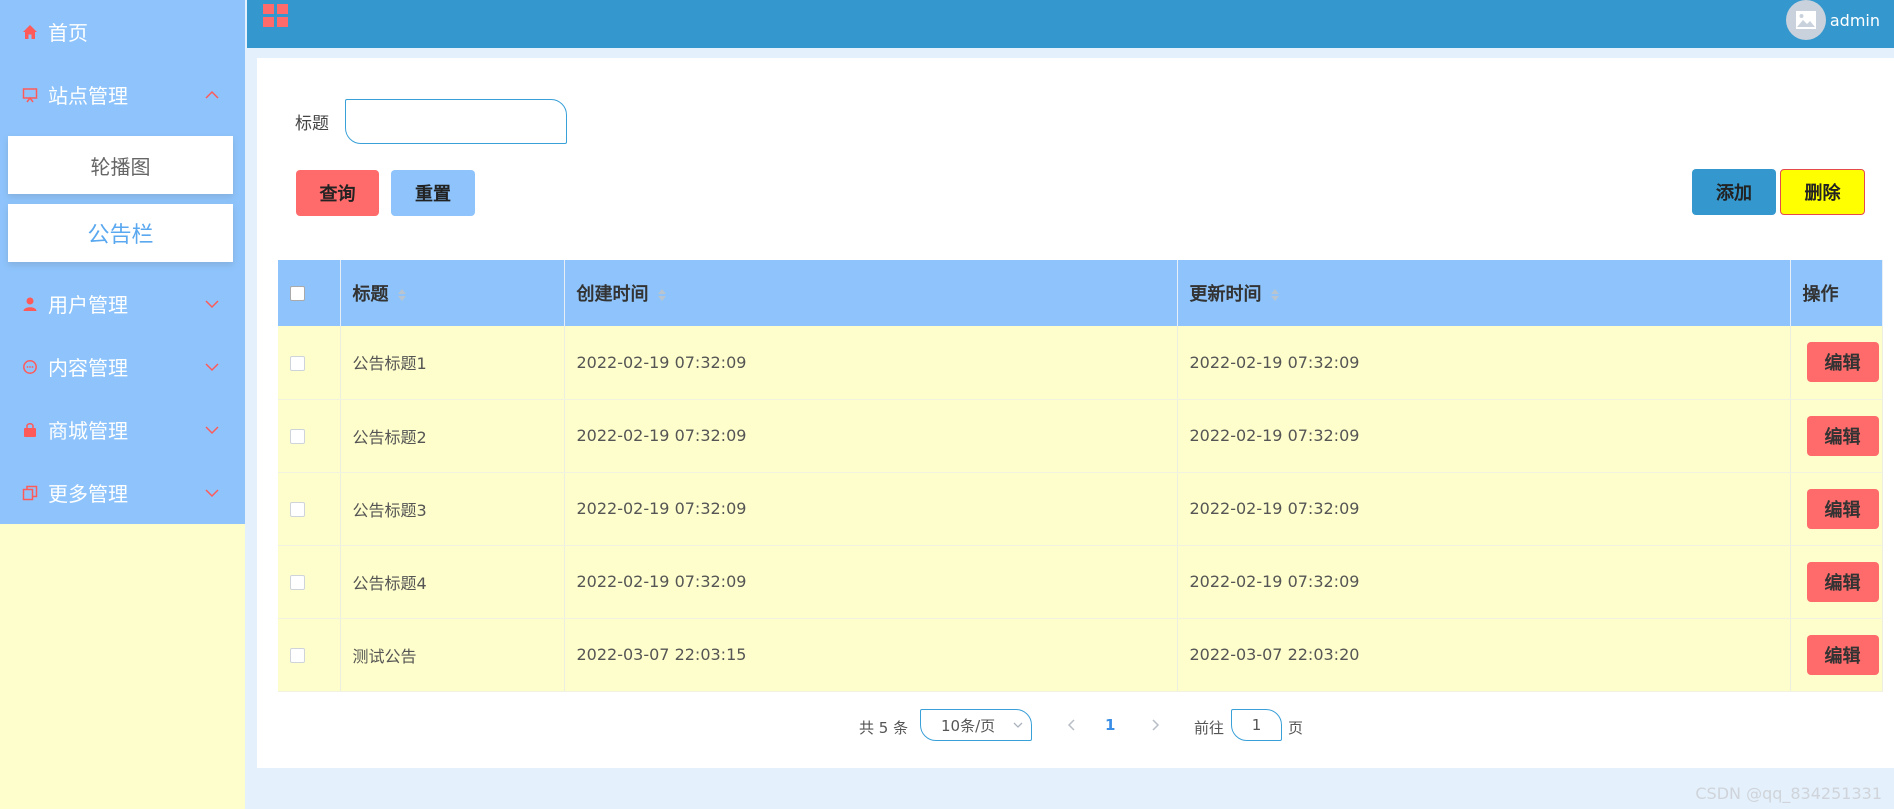  Describe the element at coordinates (122, 492) in the screenshot. I see `sidebar-item-more-management: 更多管理` at that location.